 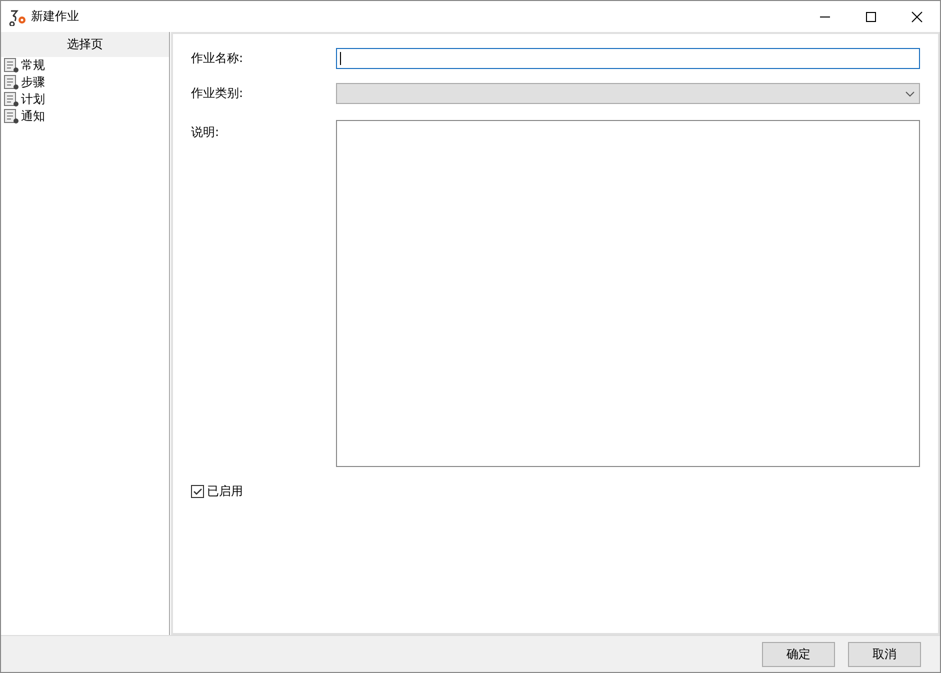 I want to click on dialog-button: 确定, so click(x=798, y=654).